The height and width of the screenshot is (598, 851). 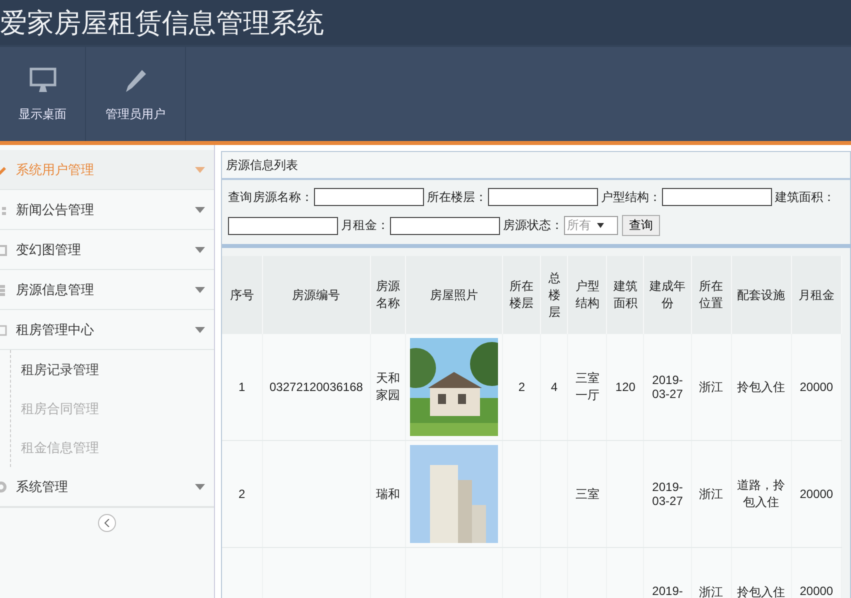 What do you see at coordinates (761, 493) in the screenshot?
I see `table-cell: 道路，拎包入住` at bounding box center [761, 493].